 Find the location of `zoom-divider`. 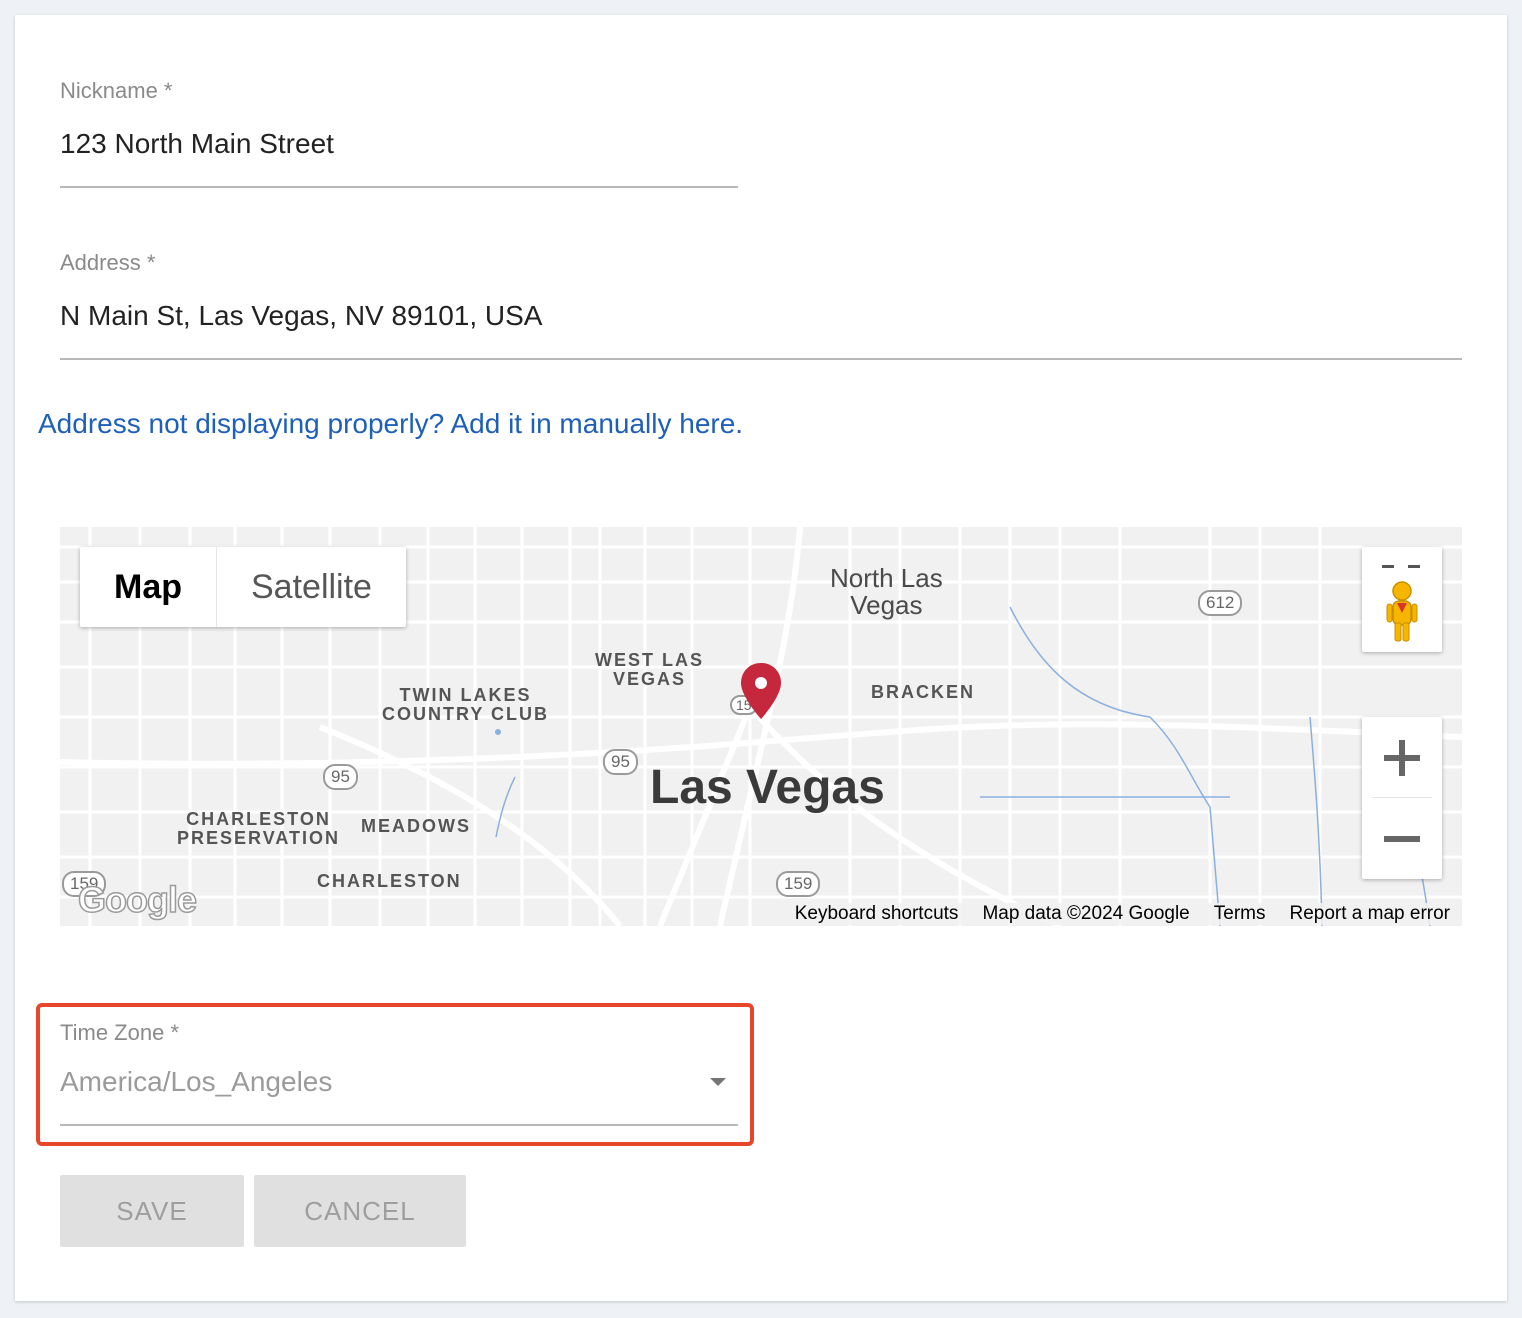

zoom-divider is located at coordinates (1402, 797).